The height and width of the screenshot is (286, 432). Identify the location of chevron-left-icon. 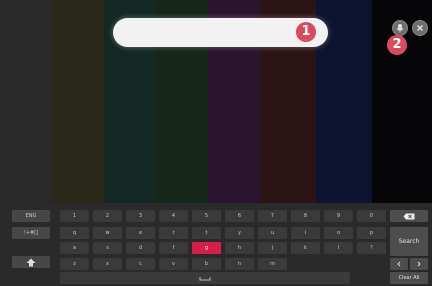
(399, 264).